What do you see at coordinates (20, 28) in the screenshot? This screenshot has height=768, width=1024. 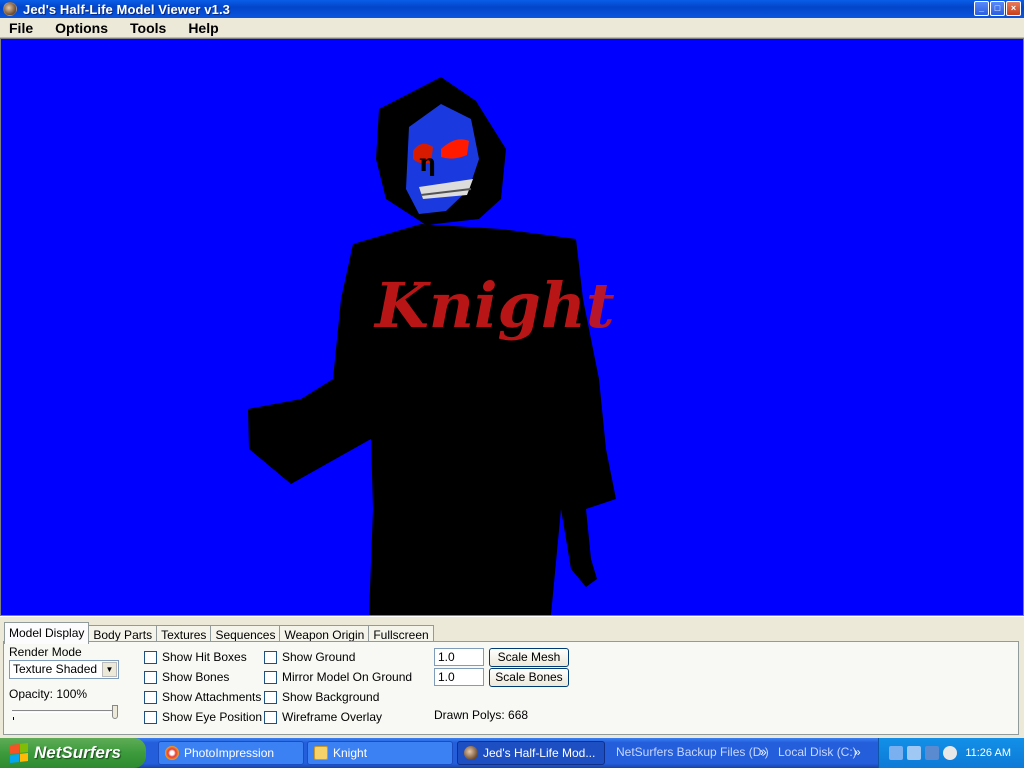 I see `menu-file: File` at bounding box center [20, 28].